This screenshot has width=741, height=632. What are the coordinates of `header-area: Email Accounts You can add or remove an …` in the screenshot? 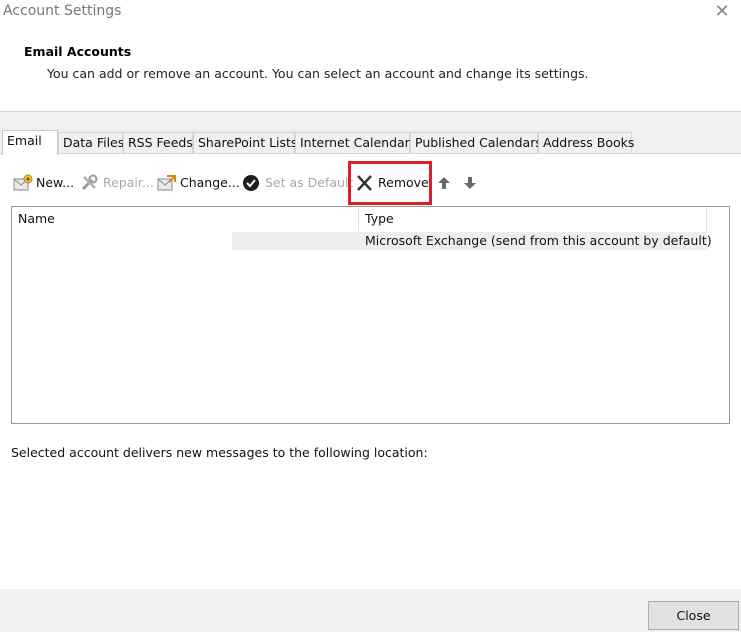 It's located at (370, 69).